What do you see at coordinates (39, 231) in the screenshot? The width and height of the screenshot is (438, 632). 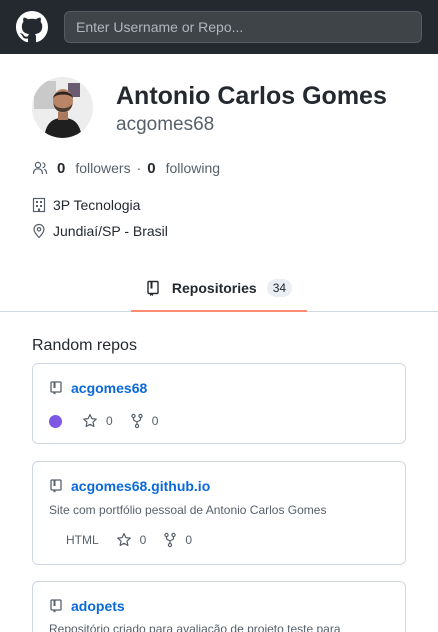 I see `location-icon` at bounding box center [39, 231].